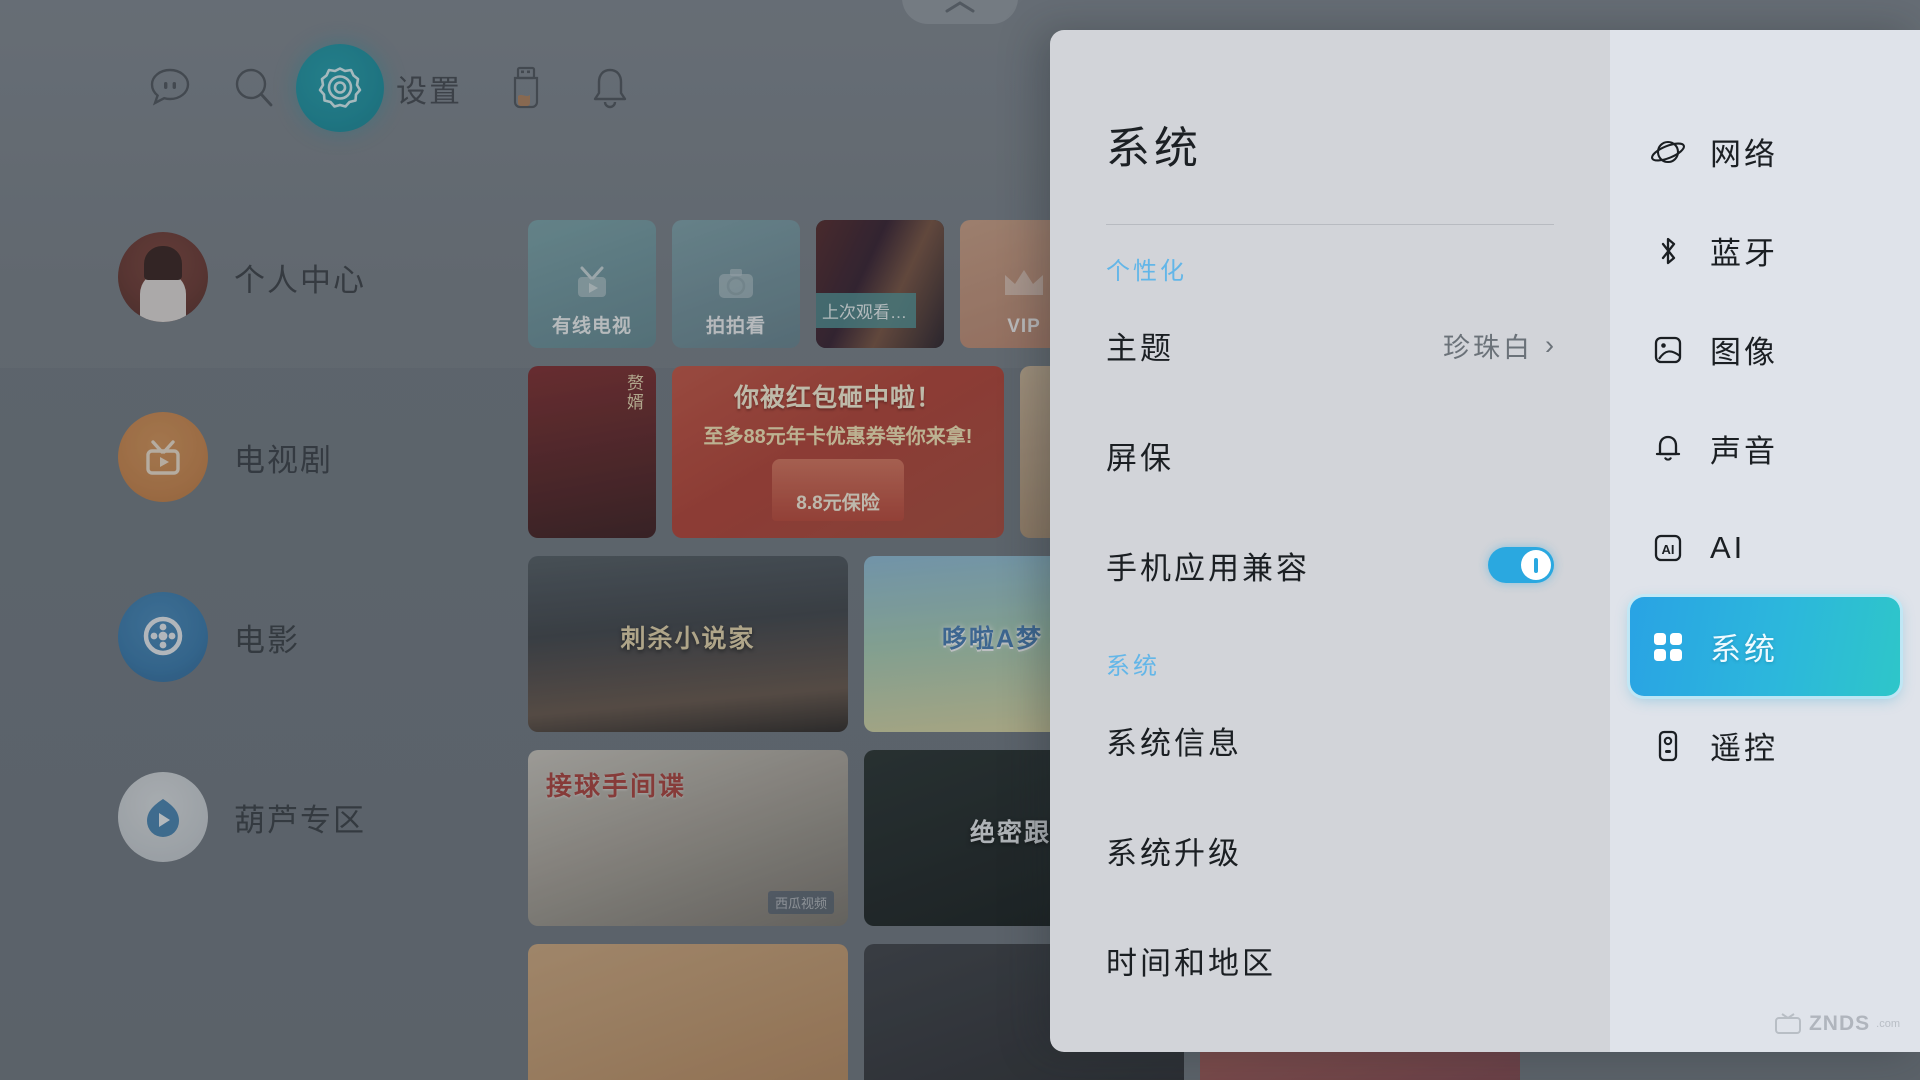  Describe the element at coordinates (1668, 647) in the screenshot. I see `grid-squares-icon` at that location.